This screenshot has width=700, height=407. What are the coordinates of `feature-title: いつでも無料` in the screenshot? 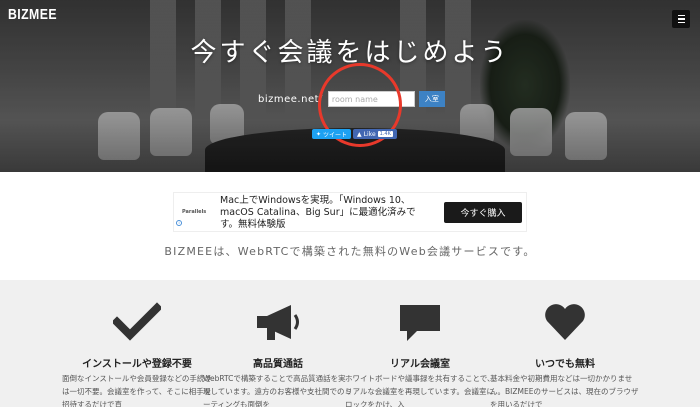 It's located at (565, 364).